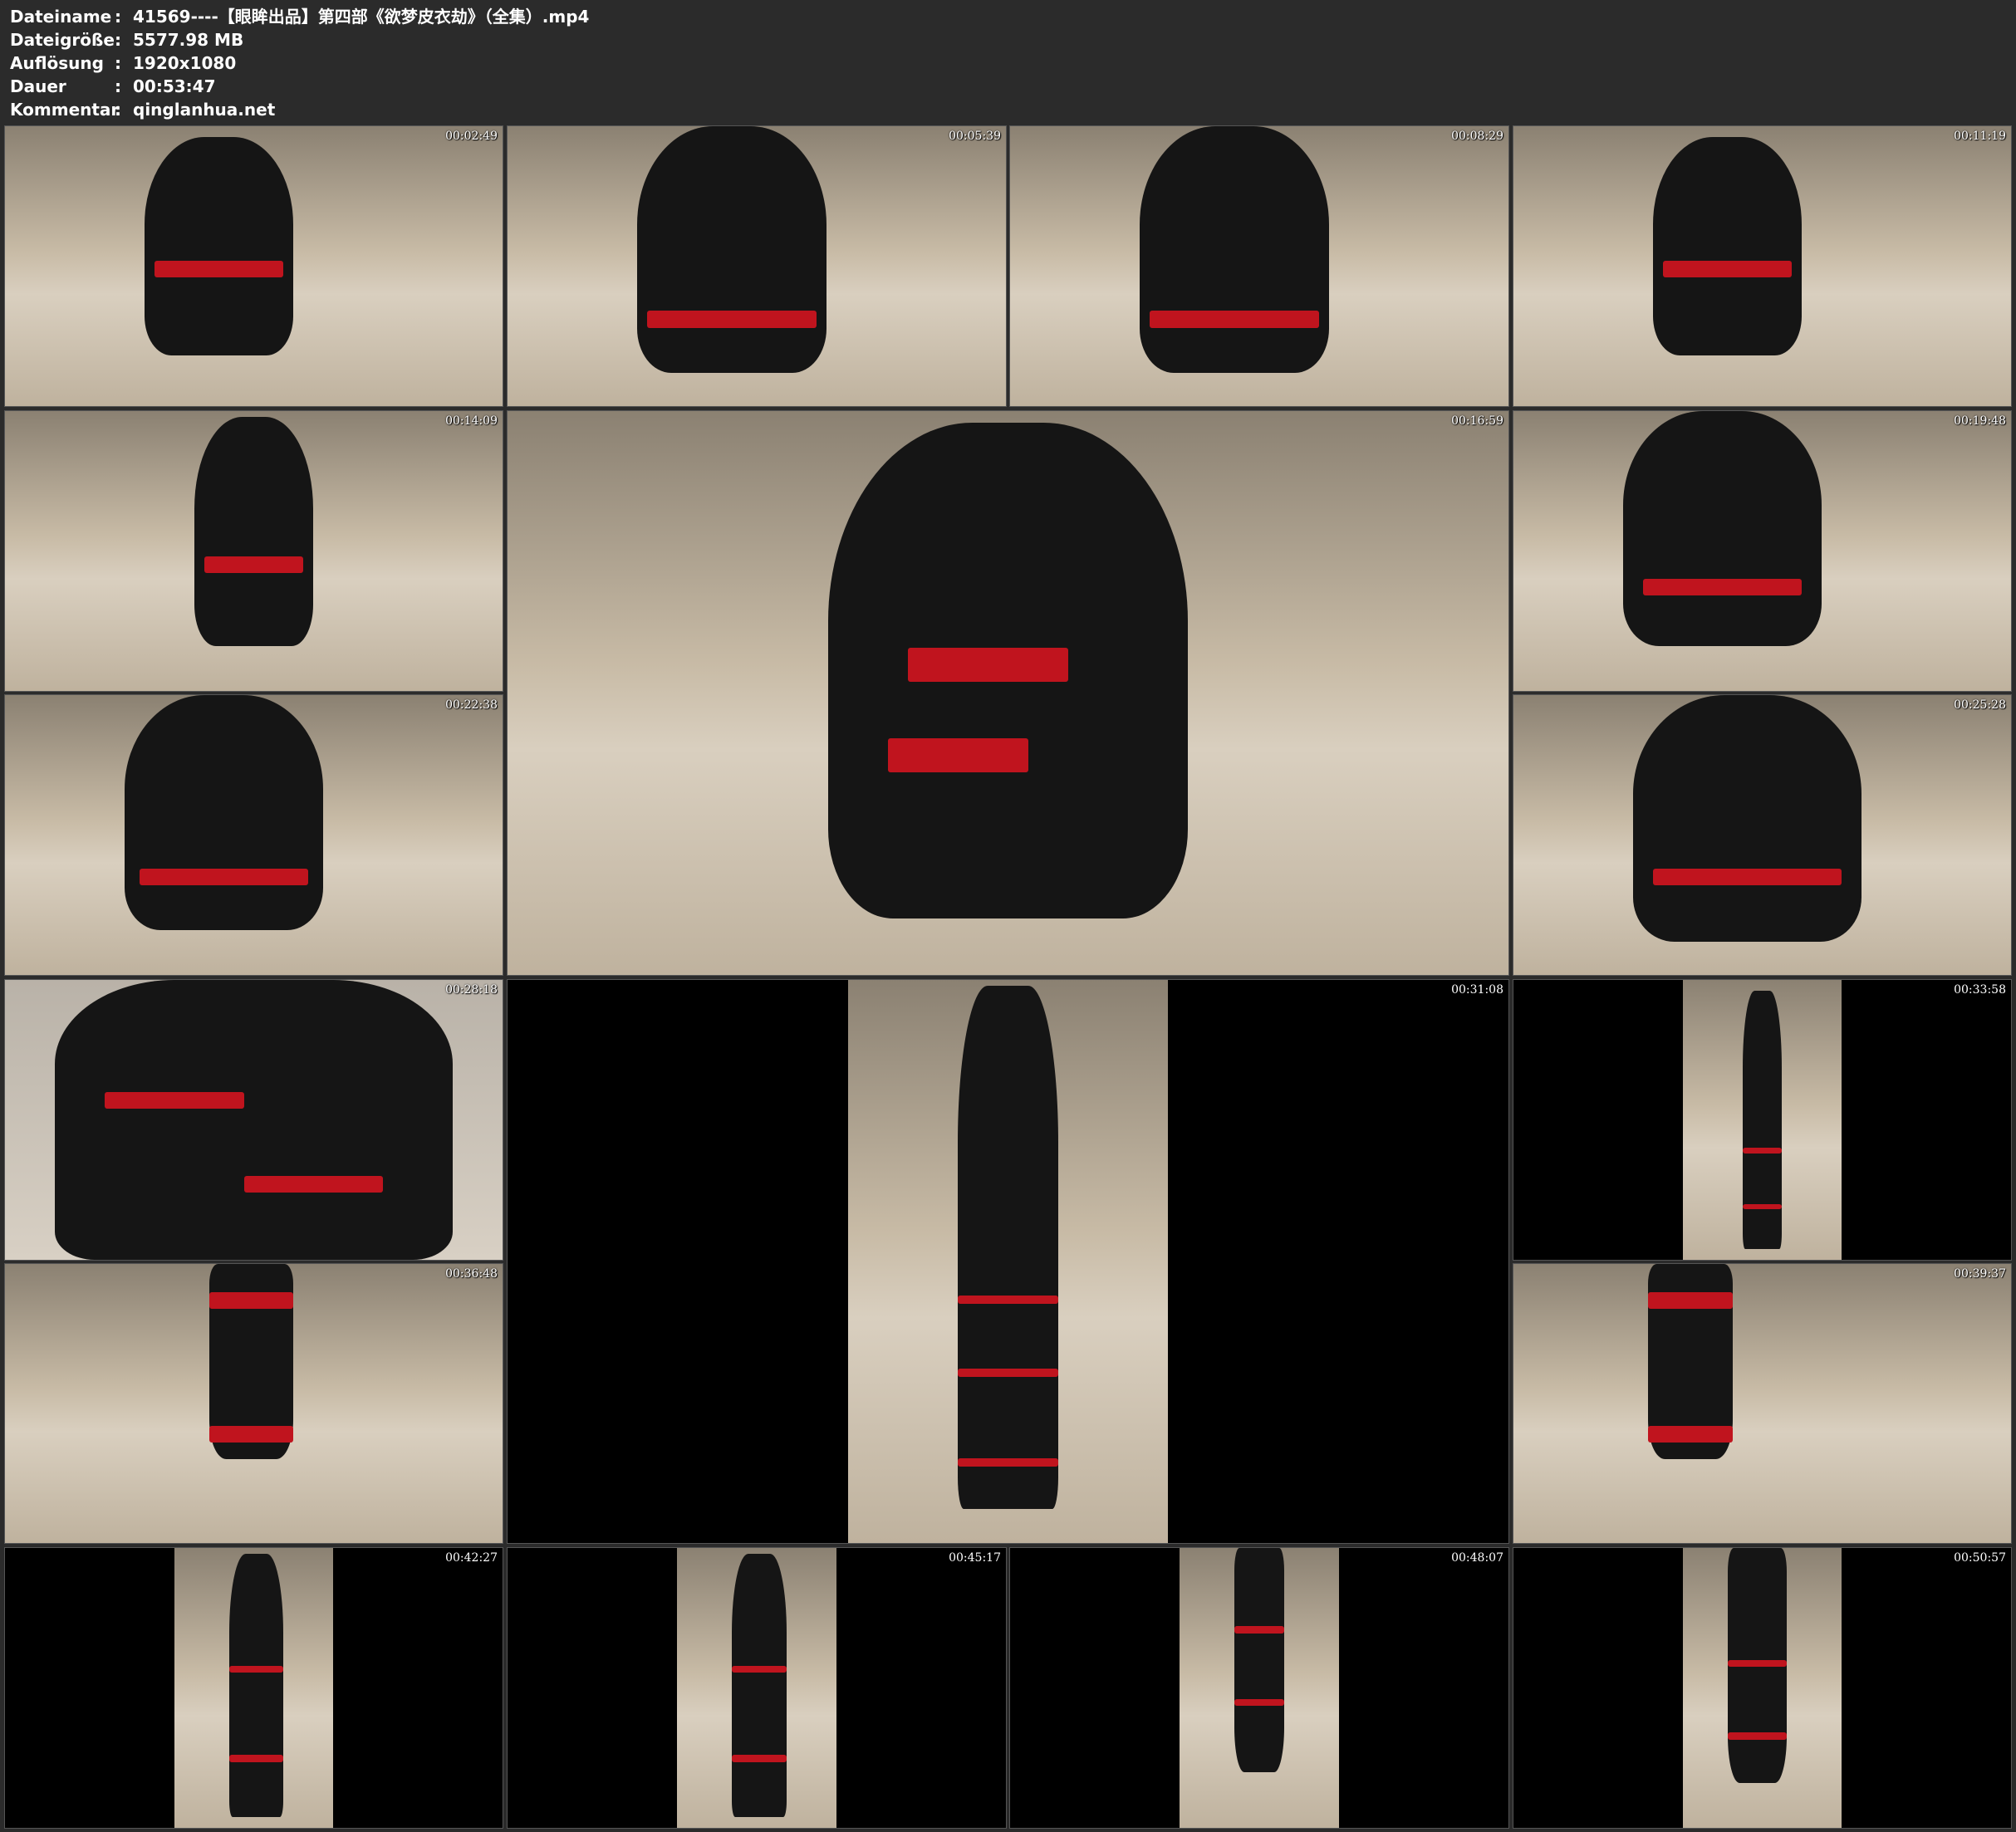 The image size is (2016, 1832). I want to click on video-thumbnail: 00:33:58, so click(1762, 1120).